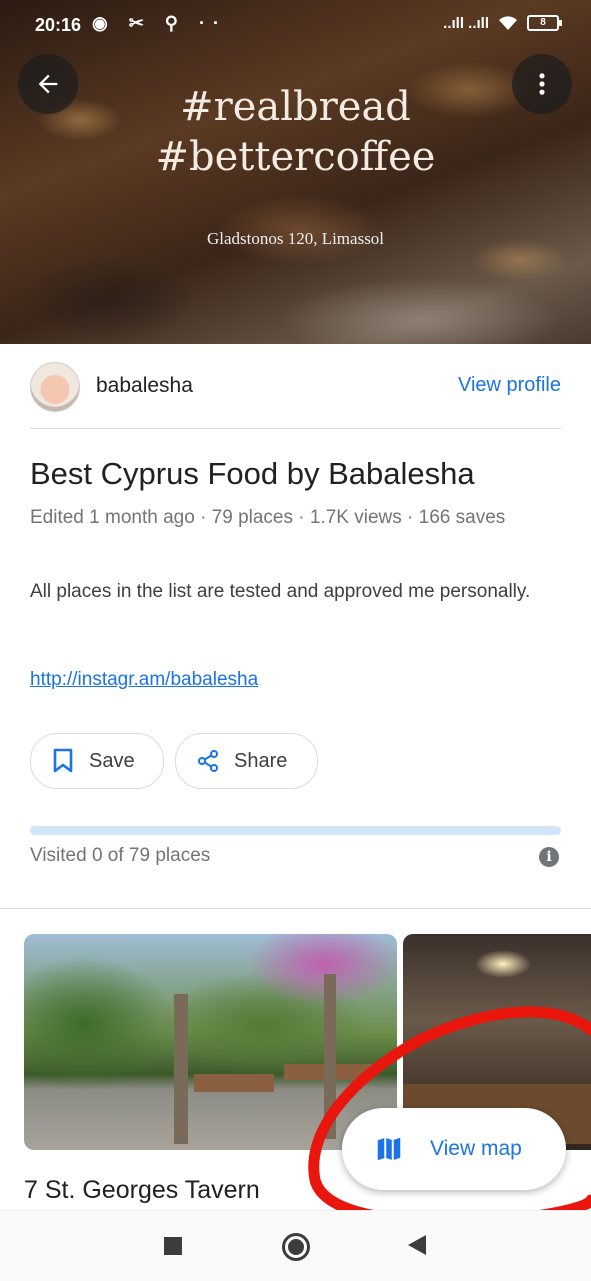 The height and width of the screenshot is (1281, 591). Describe the element at coordinates (173, 1246) in the screenshot. I see `recents-icon` at that location.